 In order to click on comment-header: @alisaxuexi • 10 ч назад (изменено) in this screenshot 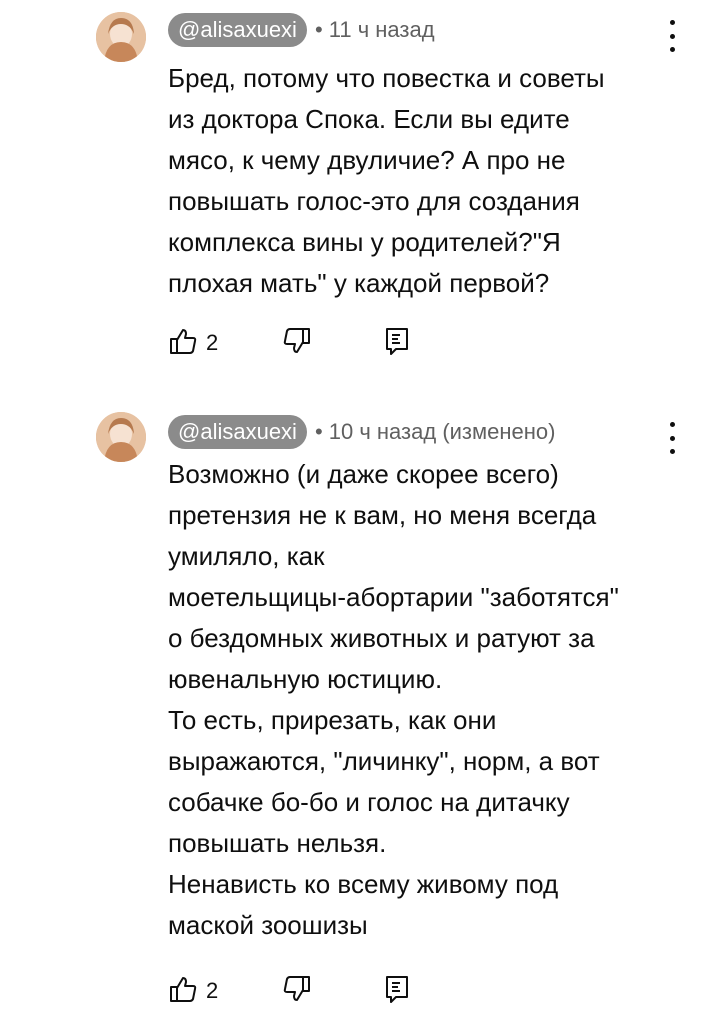, I will do `click(361, 432)`.